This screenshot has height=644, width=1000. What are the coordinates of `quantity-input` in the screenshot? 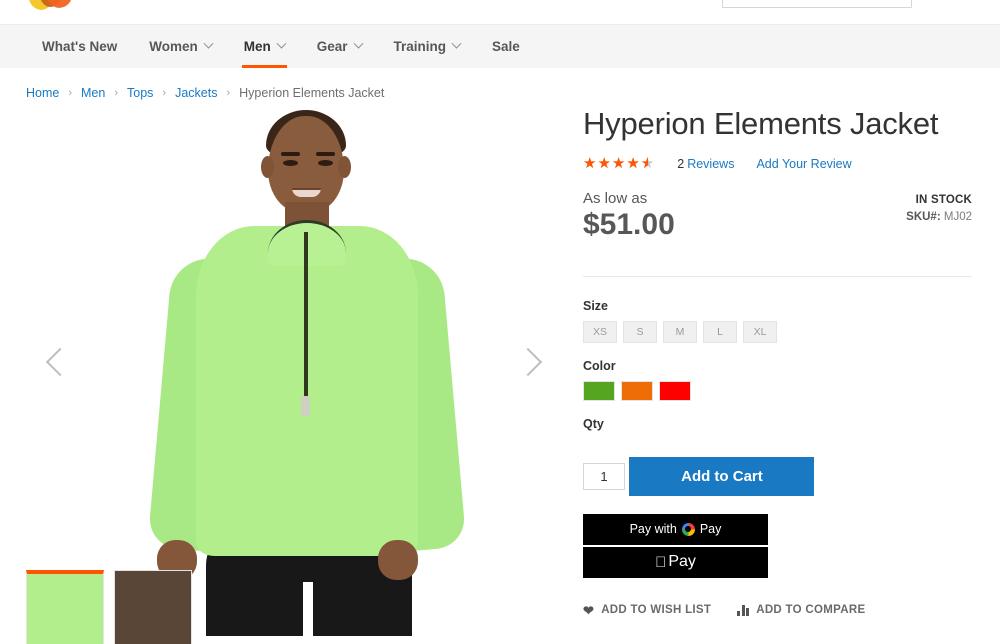 It's located at (604, 476).